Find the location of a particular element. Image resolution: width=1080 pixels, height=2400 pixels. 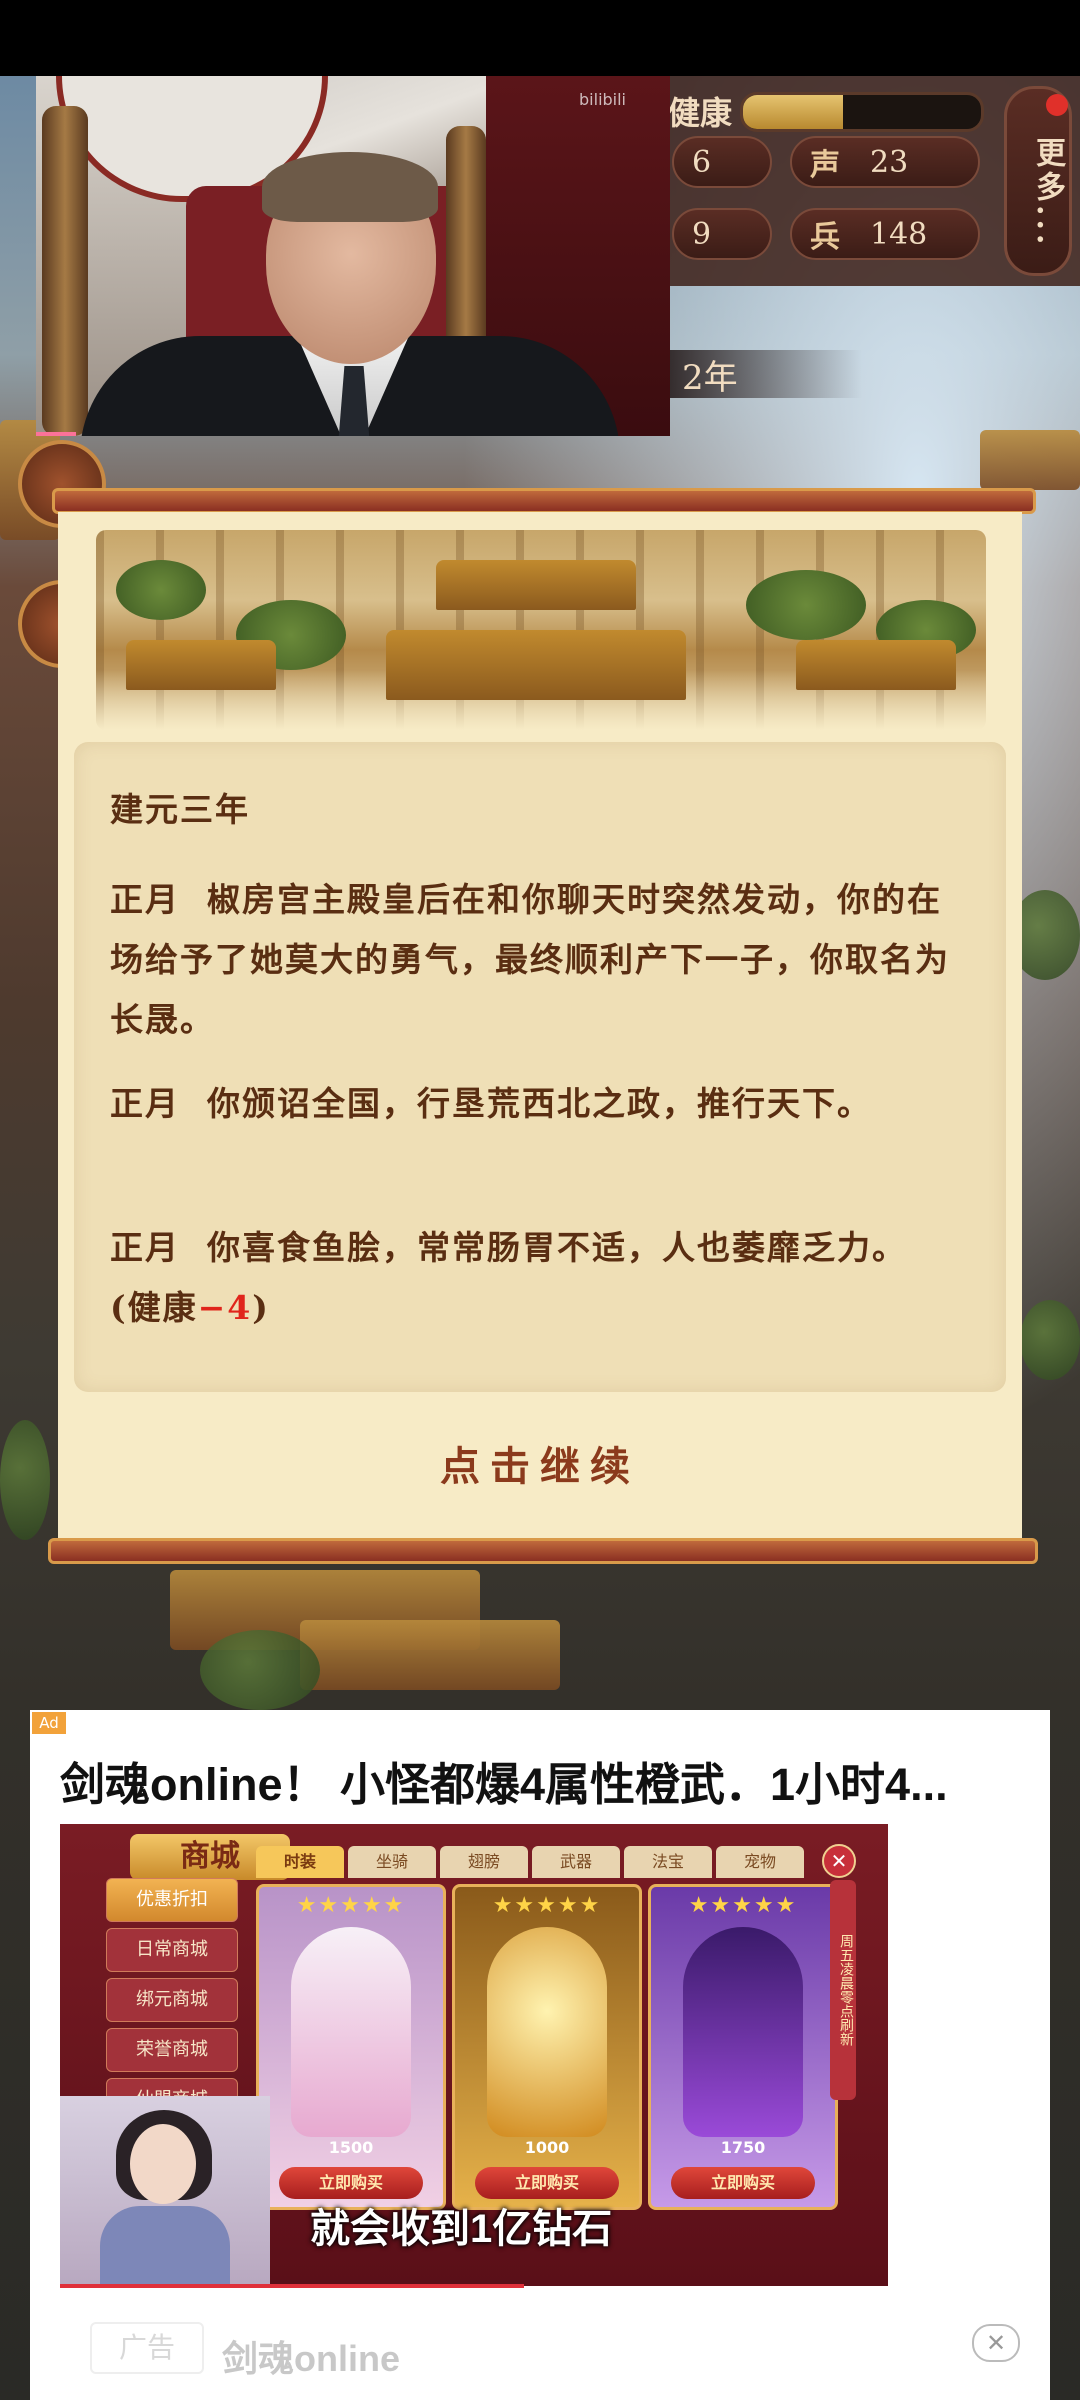

event-entry: 正月 你颁诏全国，行垦荒西北之政，推行天下。 is located at coordinates (520, 1104).